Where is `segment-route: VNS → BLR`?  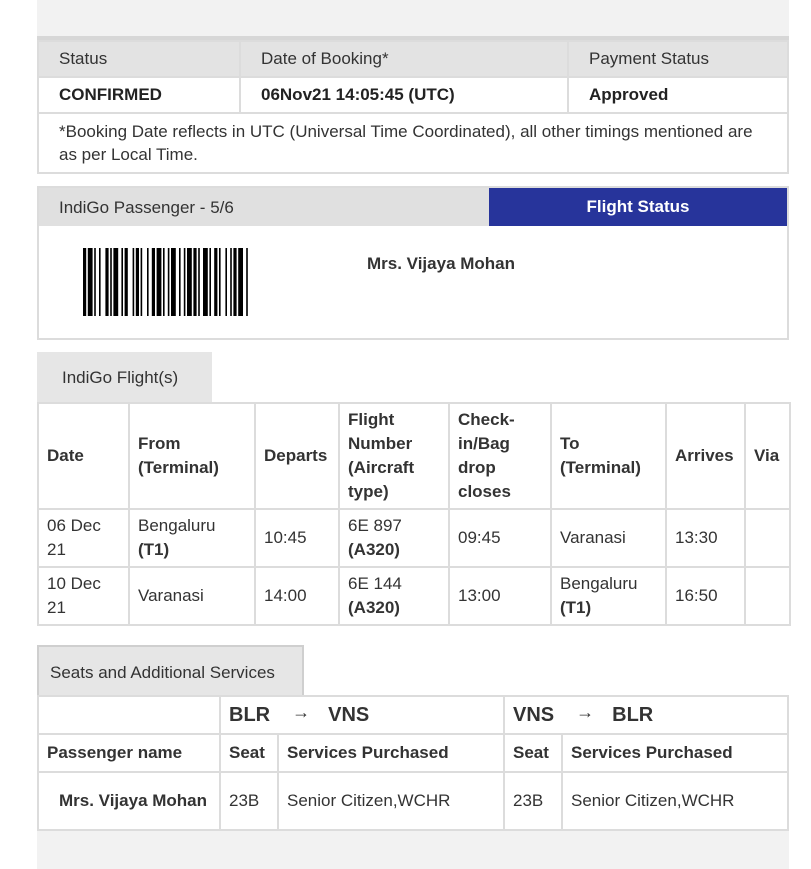 segment-route: VNS → BLR is located at coordinates (646, 715).